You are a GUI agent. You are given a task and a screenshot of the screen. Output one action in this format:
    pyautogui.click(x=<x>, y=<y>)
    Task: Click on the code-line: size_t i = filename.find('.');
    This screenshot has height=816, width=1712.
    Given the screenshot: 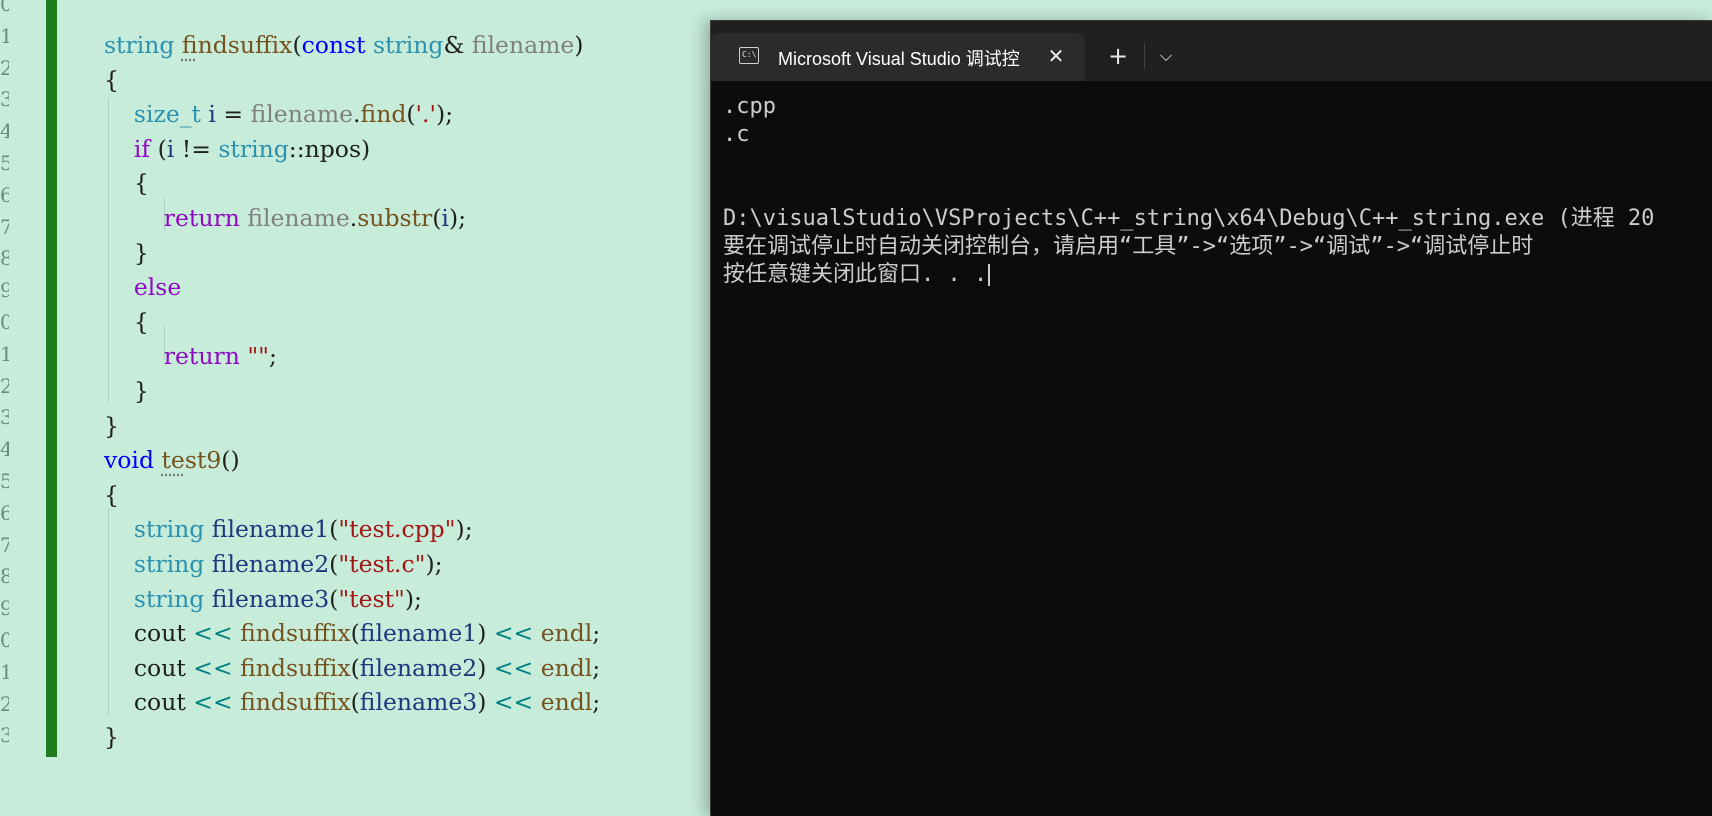 What is the action you would take?
    pyautogui.click(x=278, y=114)
    